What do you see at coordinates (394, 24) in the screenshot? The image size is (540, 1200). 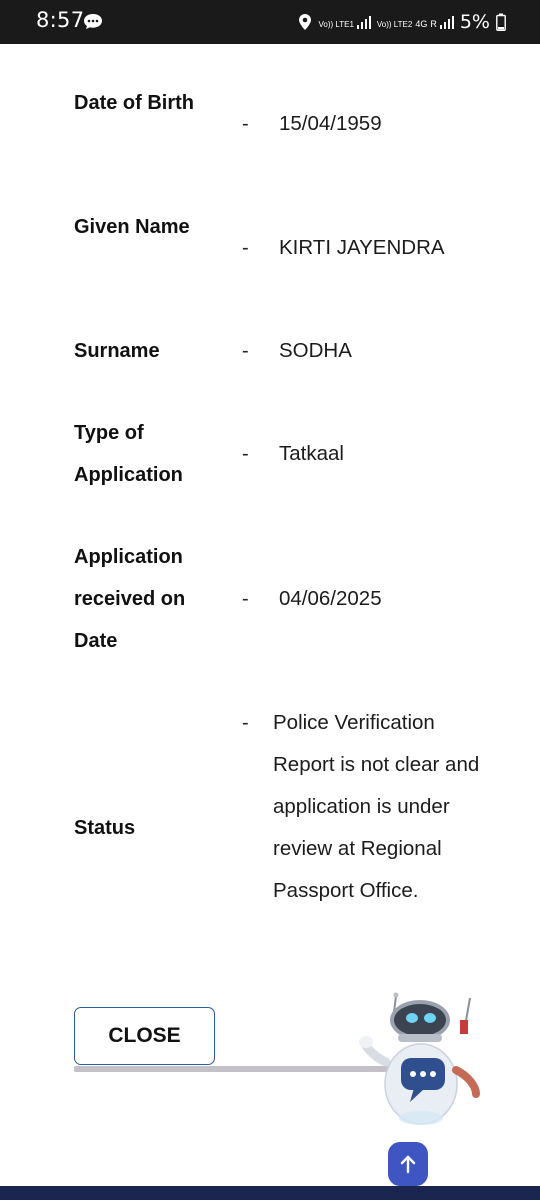 I see `network-label-2: Vo)) LTE2` at bounding box center [394, 24].